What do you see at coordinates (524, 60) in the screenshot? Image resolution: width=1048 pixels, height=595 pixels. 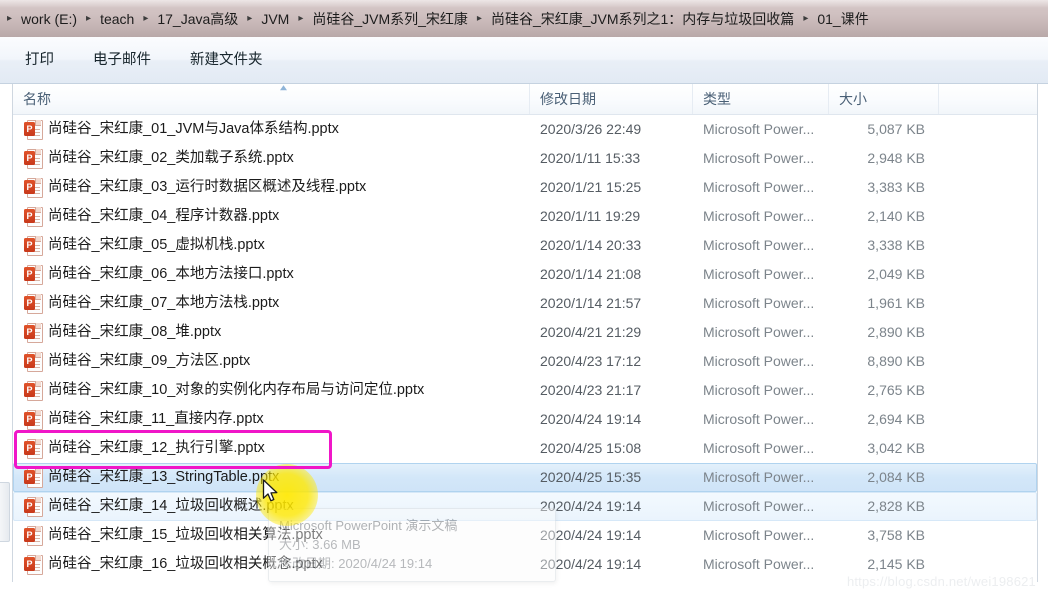 I see `command-bar: 打印 电子邮件 新建文件夹` at bounding box center [524, 60].